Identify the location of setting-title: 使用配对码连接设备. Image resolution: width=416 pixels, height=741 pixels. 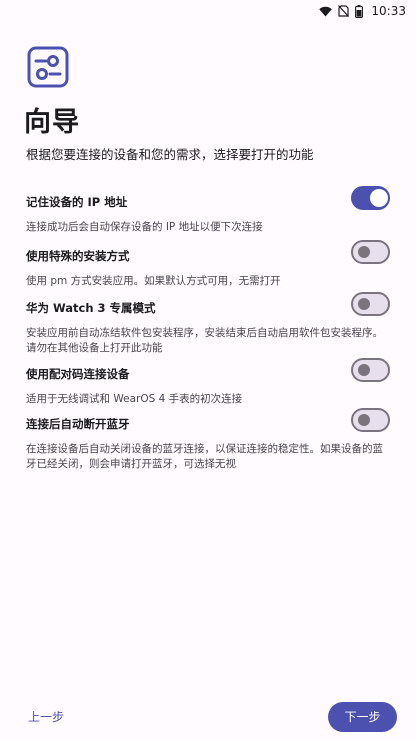
(78, 374).